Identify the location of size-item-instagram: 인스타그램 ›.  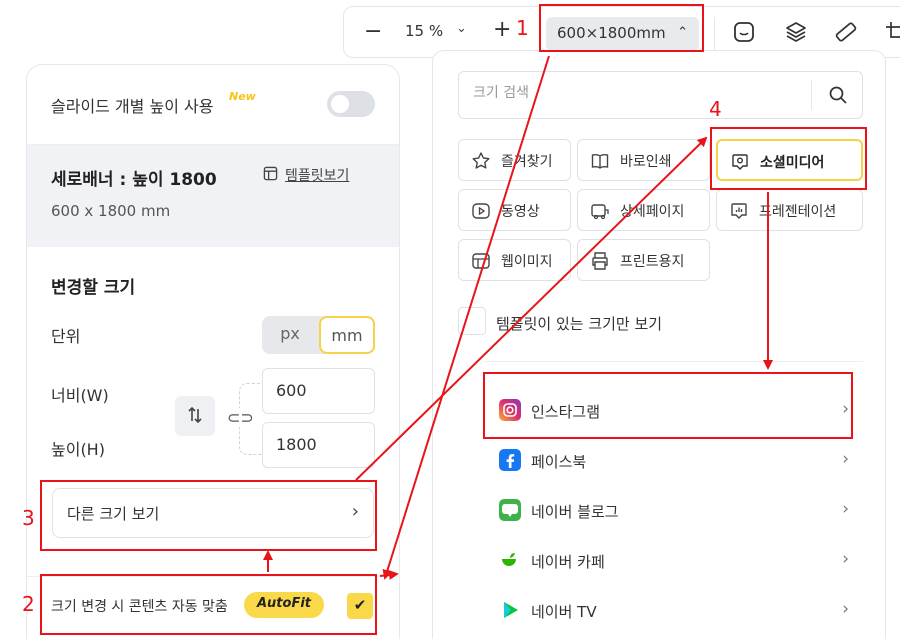
(673, 411).